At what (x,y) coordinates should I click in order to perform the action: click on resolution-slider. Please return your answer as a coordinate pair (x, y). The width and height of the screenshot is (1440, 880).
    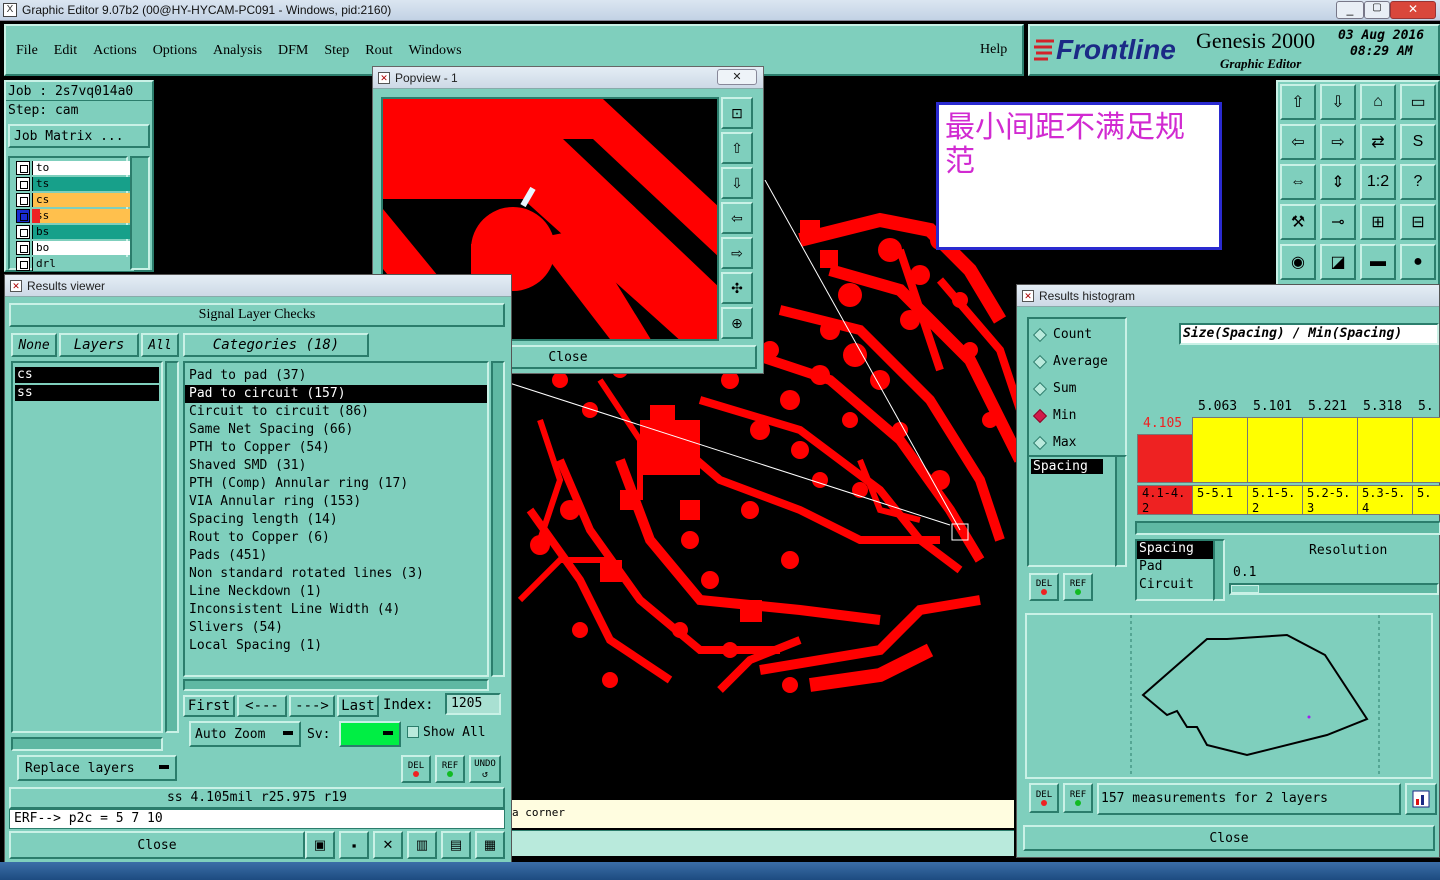
    Looking at the image, I should click on (1334, 589).